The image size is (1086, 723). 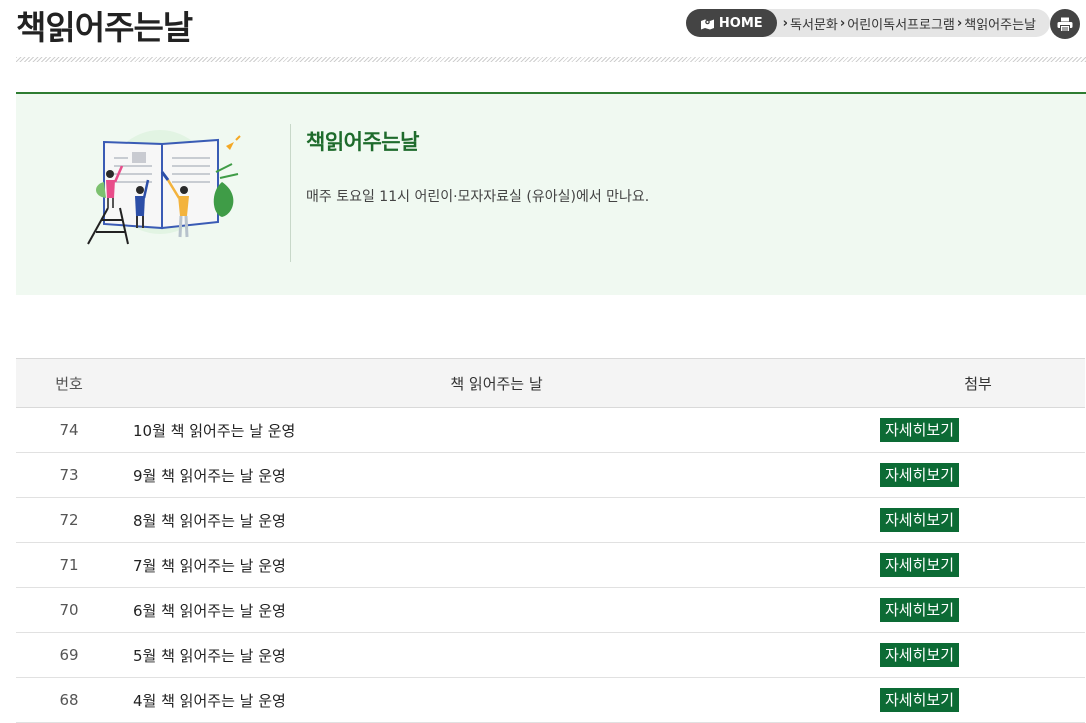 What do you see at coordinates (69, 383) in the screenshot?
I see `column-header-number: 번호` at bounding box center [69, 383].